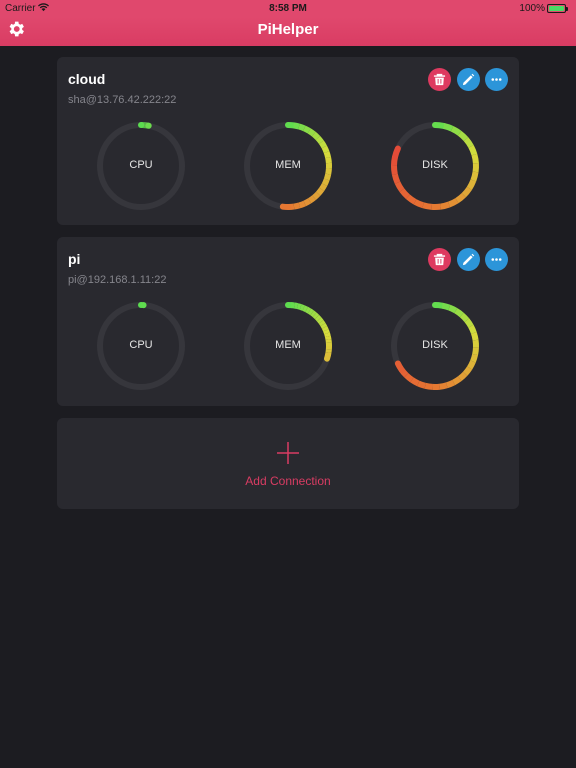  Describe the element at coordinates (117, 280) in the screenshot. I see `connection-host: pi@192.168.1.11:22` at that location.